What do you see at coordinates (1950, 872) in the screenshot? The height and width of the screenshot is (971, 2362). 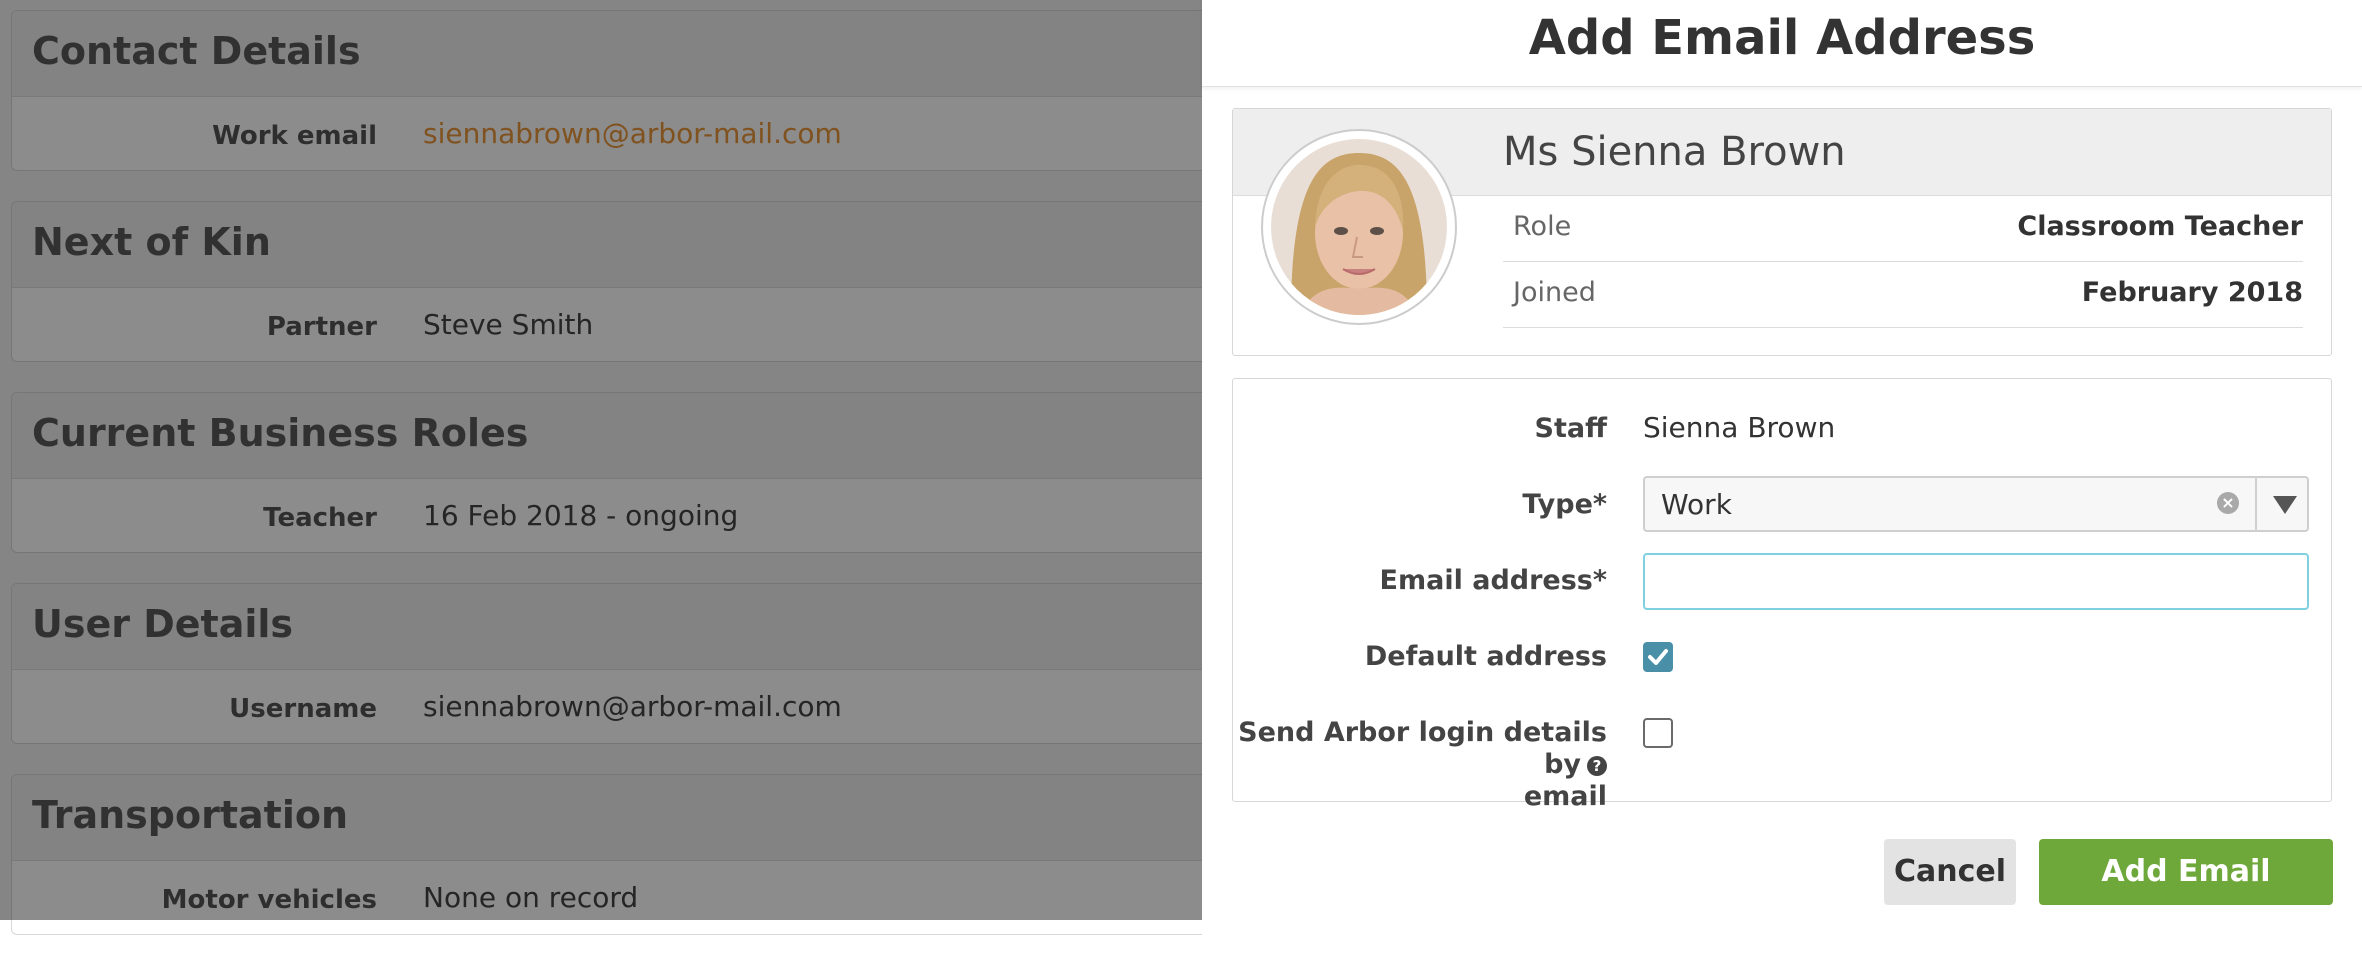 I see `cancel-button: Cancel` at bounding box center [1950, 872].